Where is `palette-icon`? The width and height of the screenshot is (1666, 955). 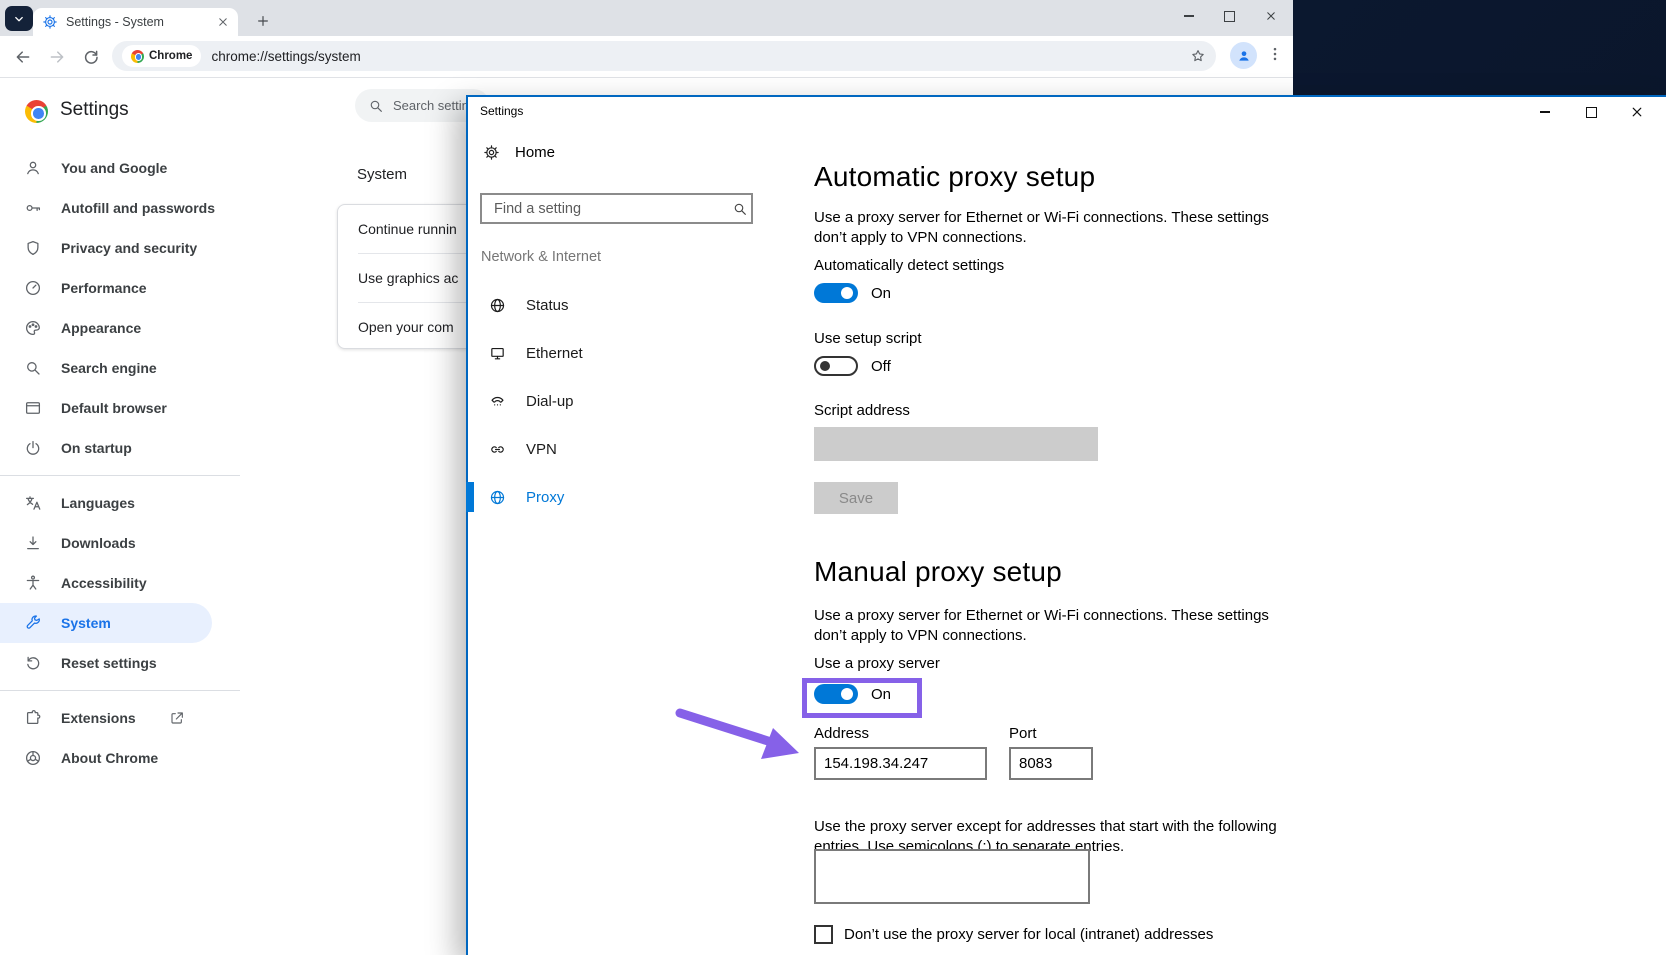 palette-icon is located at coordinates (33, 328).